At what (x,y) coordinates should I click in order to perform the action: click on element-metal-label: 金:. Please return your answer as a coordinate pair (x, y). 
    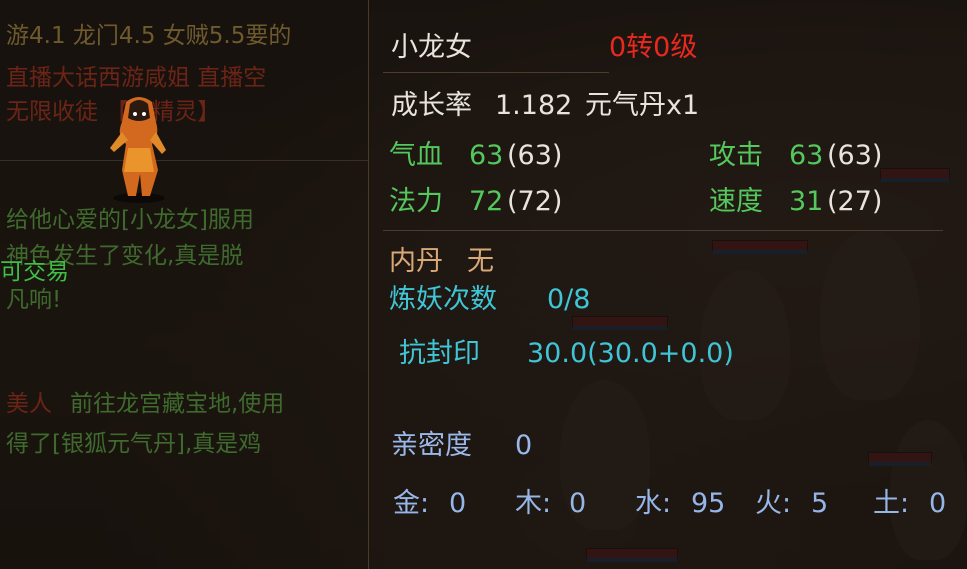
    Looking at the image, I should click on (411, 503).